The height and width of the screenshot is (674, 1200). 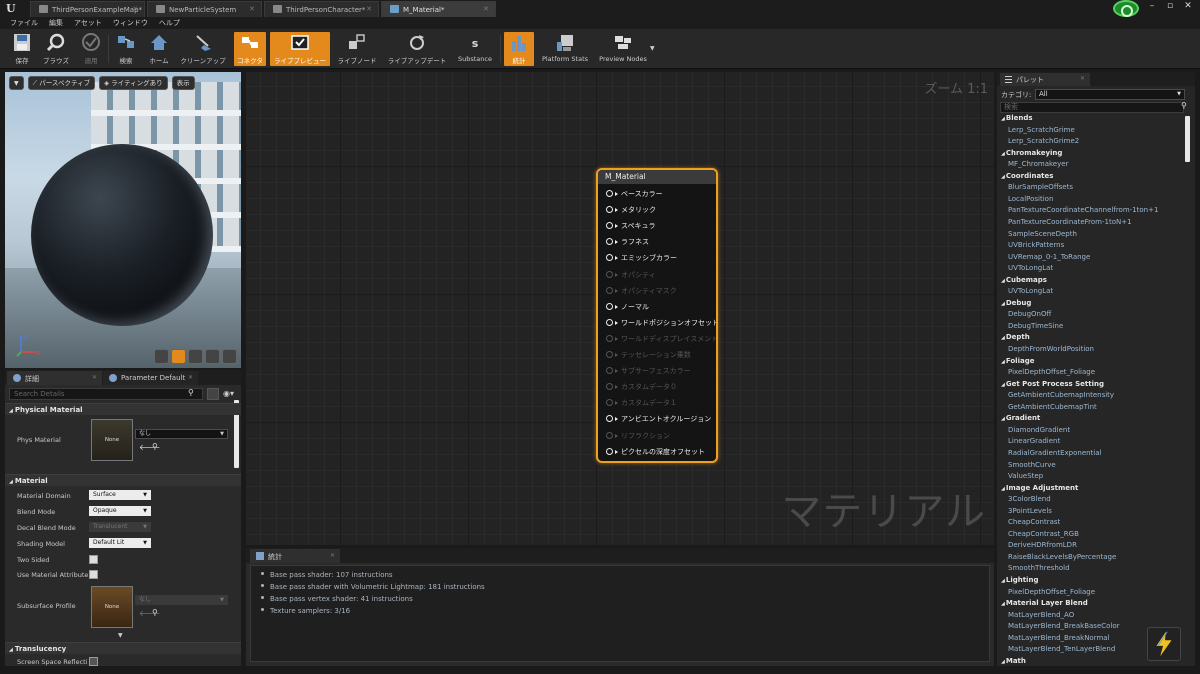 What do you see at coordinates (438, 9) in the screenshot?
I see `tab-m-material: M_Material* ✕` at bounding box center [438, 9].